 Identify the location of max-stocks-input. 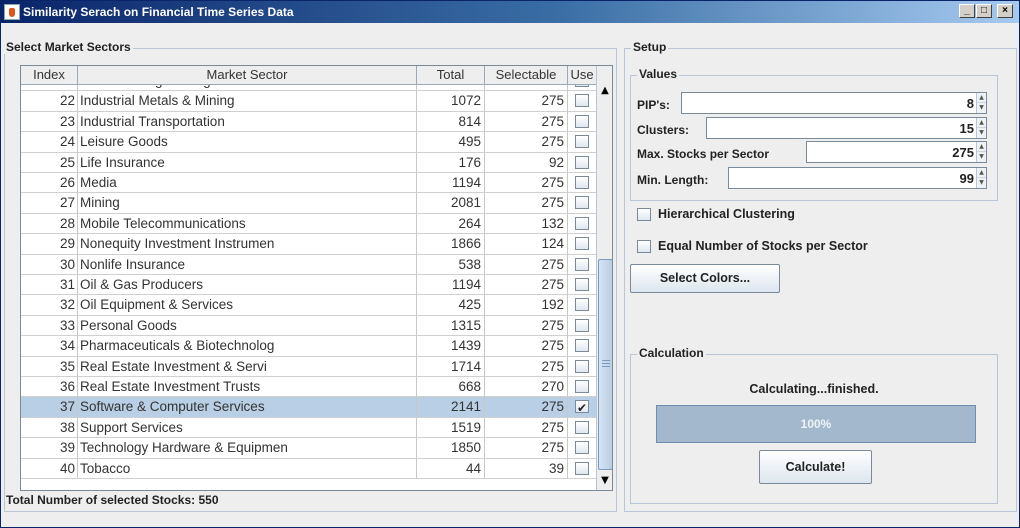
(892, 152).